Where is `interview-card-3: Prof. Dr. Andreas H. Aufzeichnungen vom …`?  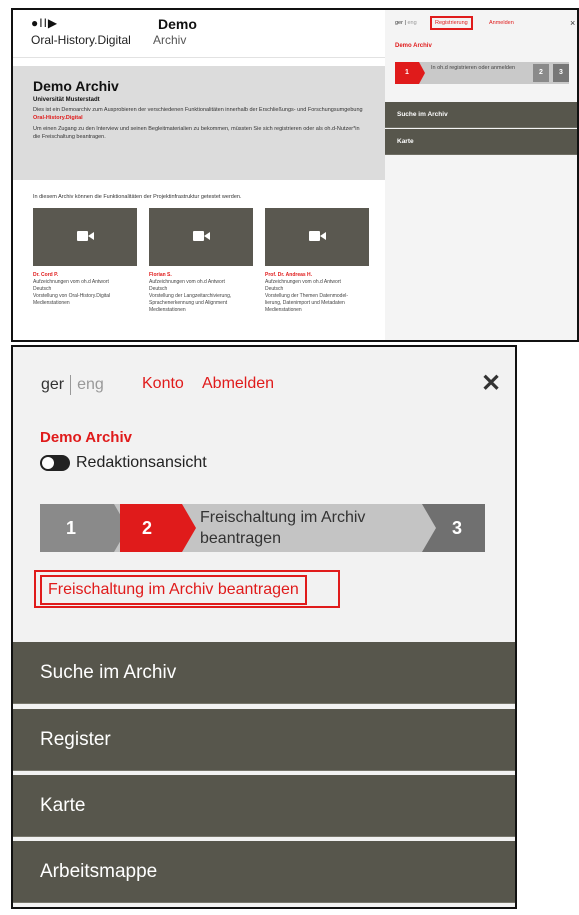
interview-card-3: Prof. Dr. Andreas H. Aufzeichnungen vom … is located at coordinates (317, 293).